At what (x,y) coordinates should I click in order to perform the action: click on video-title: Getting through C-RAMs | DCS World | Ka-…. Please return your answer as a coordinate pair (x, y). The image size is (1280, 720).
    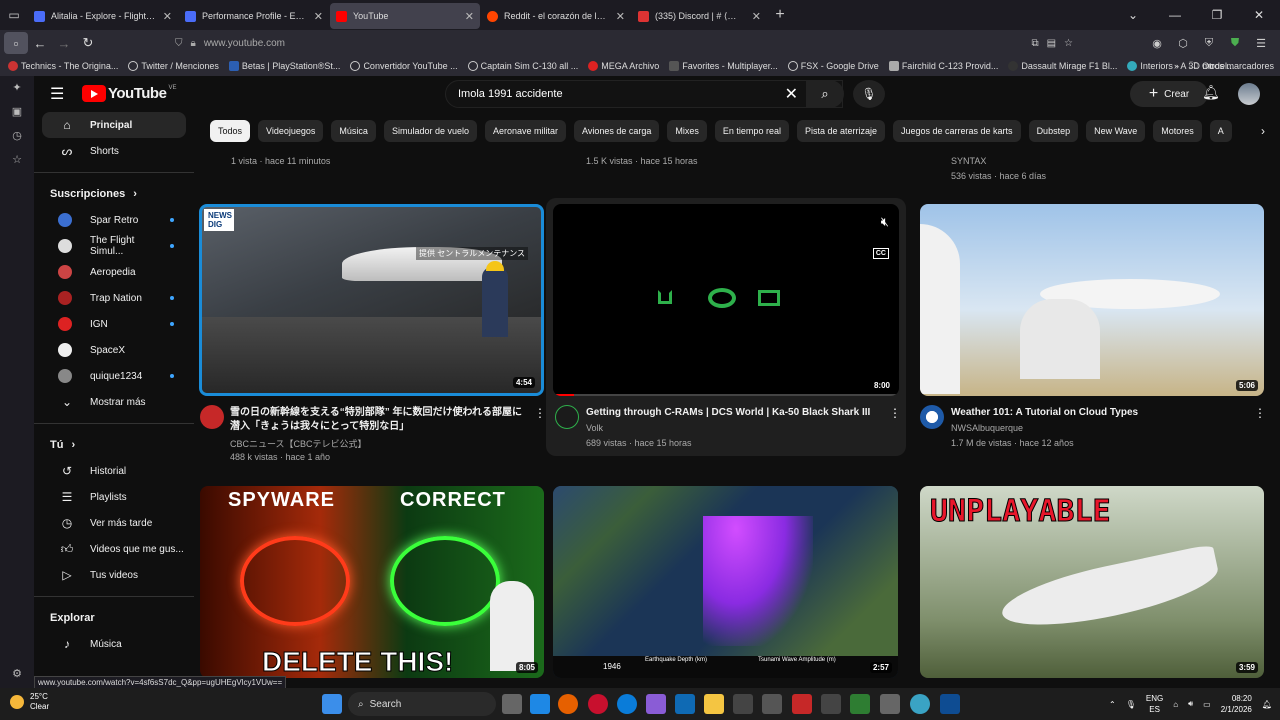
    Looking at the image, I should click on (731, 413).